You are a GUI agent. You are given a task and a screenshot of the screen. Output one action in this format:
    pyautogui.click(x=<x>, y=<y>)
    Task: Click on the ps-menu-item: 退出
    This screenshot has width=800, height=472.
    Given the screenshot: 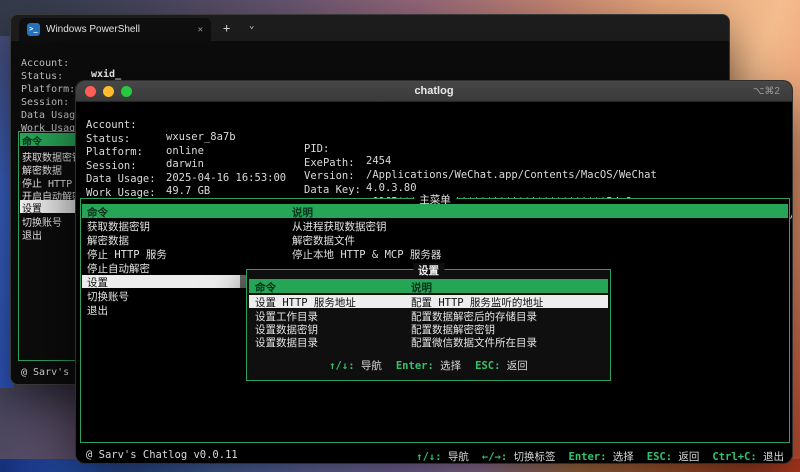 What is the action you would take?
    pyautogui.click(x=32, y=234)
    